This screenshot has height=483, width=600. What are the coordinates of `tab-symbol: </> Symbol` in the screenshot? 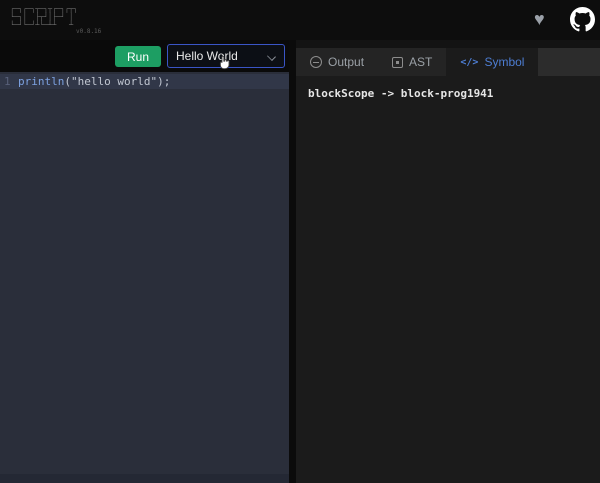 It's located at (492, 62).